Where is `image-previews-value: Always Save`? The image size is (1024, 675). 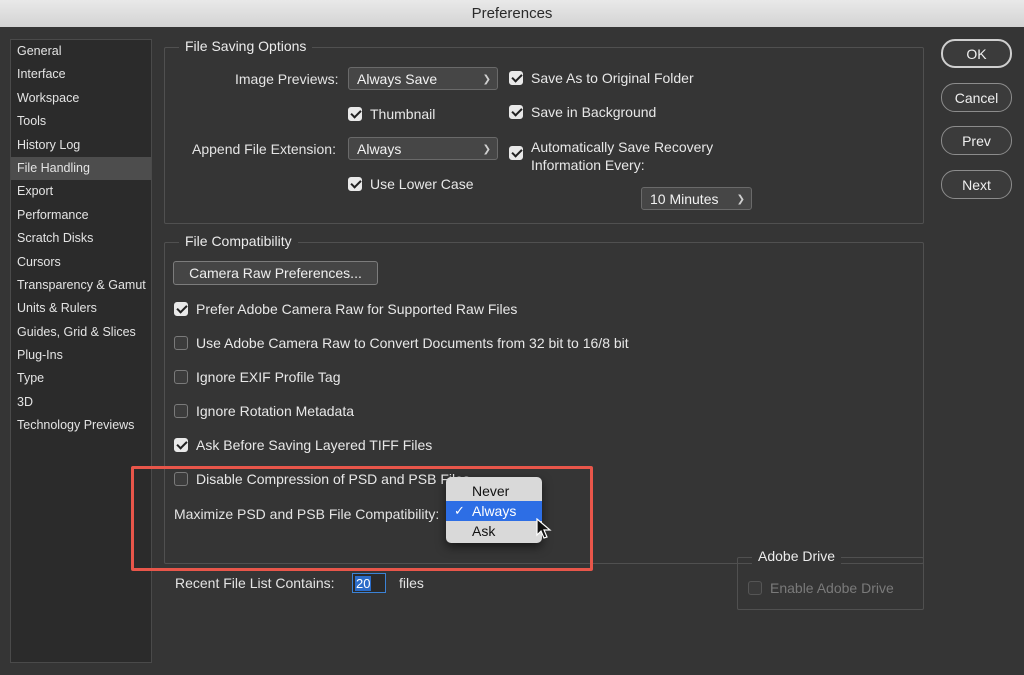
image-previews-value: Always Save is located at coordinates (397, 79).